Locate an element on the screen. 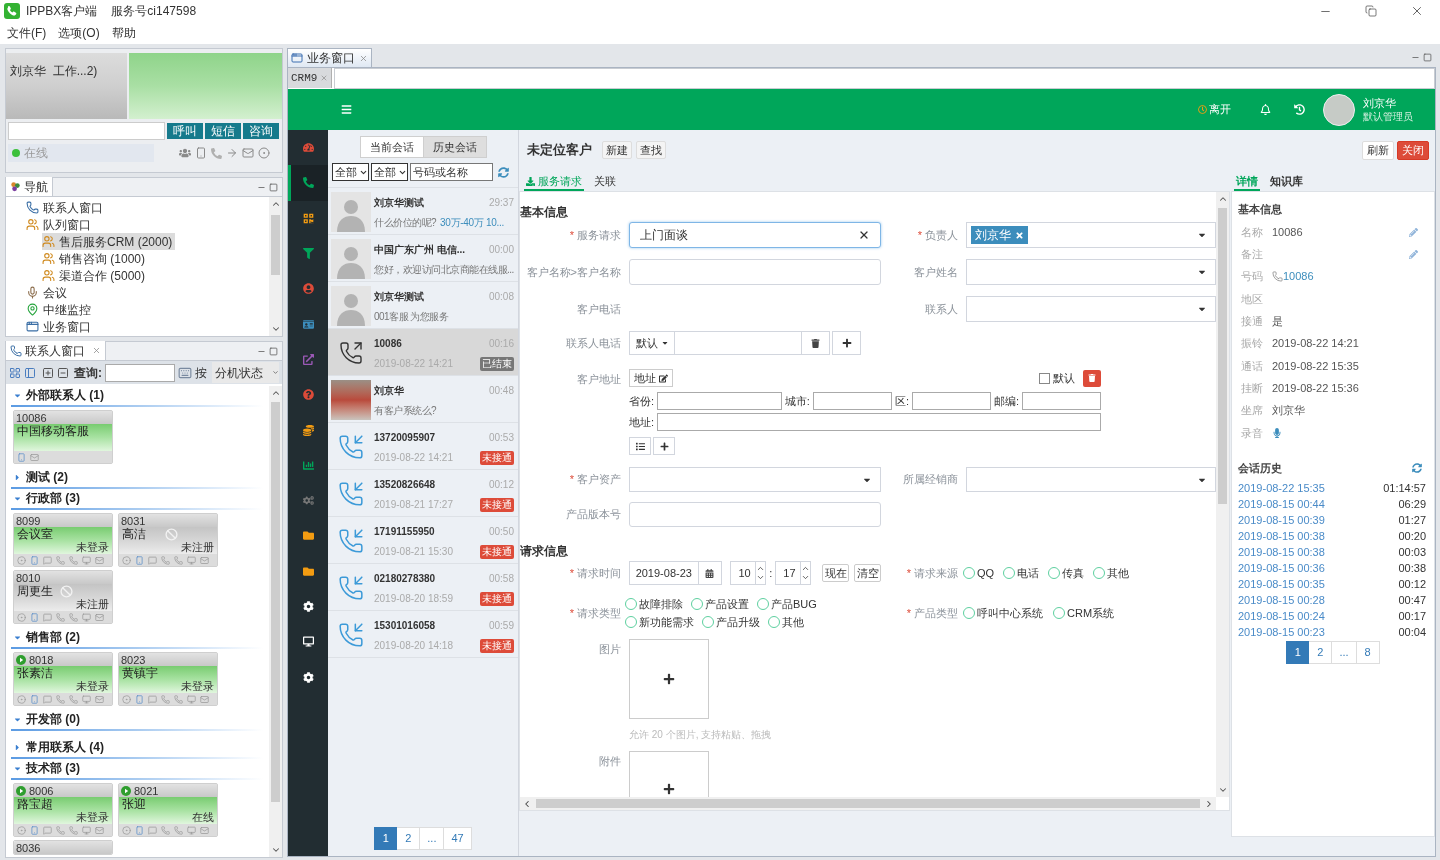  restore-icon is located at coordinates (1371, 11).